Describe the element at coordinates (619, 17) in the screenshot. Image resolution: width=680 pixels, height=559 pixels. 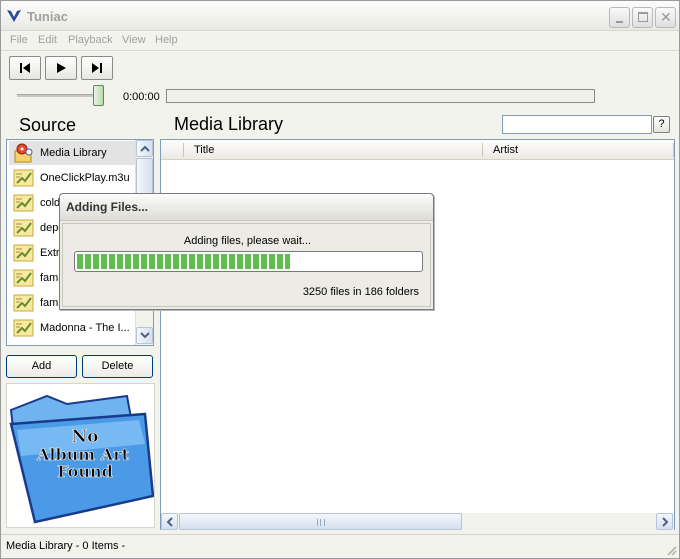
I see `minimize-button` at that location.